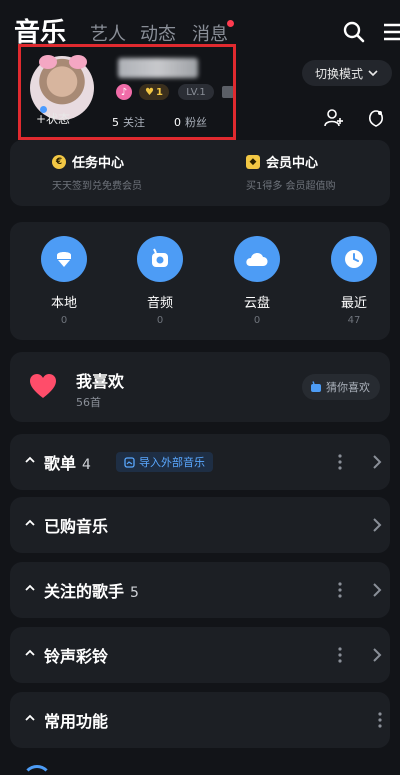  What do you see at coordinates (88, 402) in the screenshot?
I see `favorites-count: 56首` at bounding box center [88, 402].